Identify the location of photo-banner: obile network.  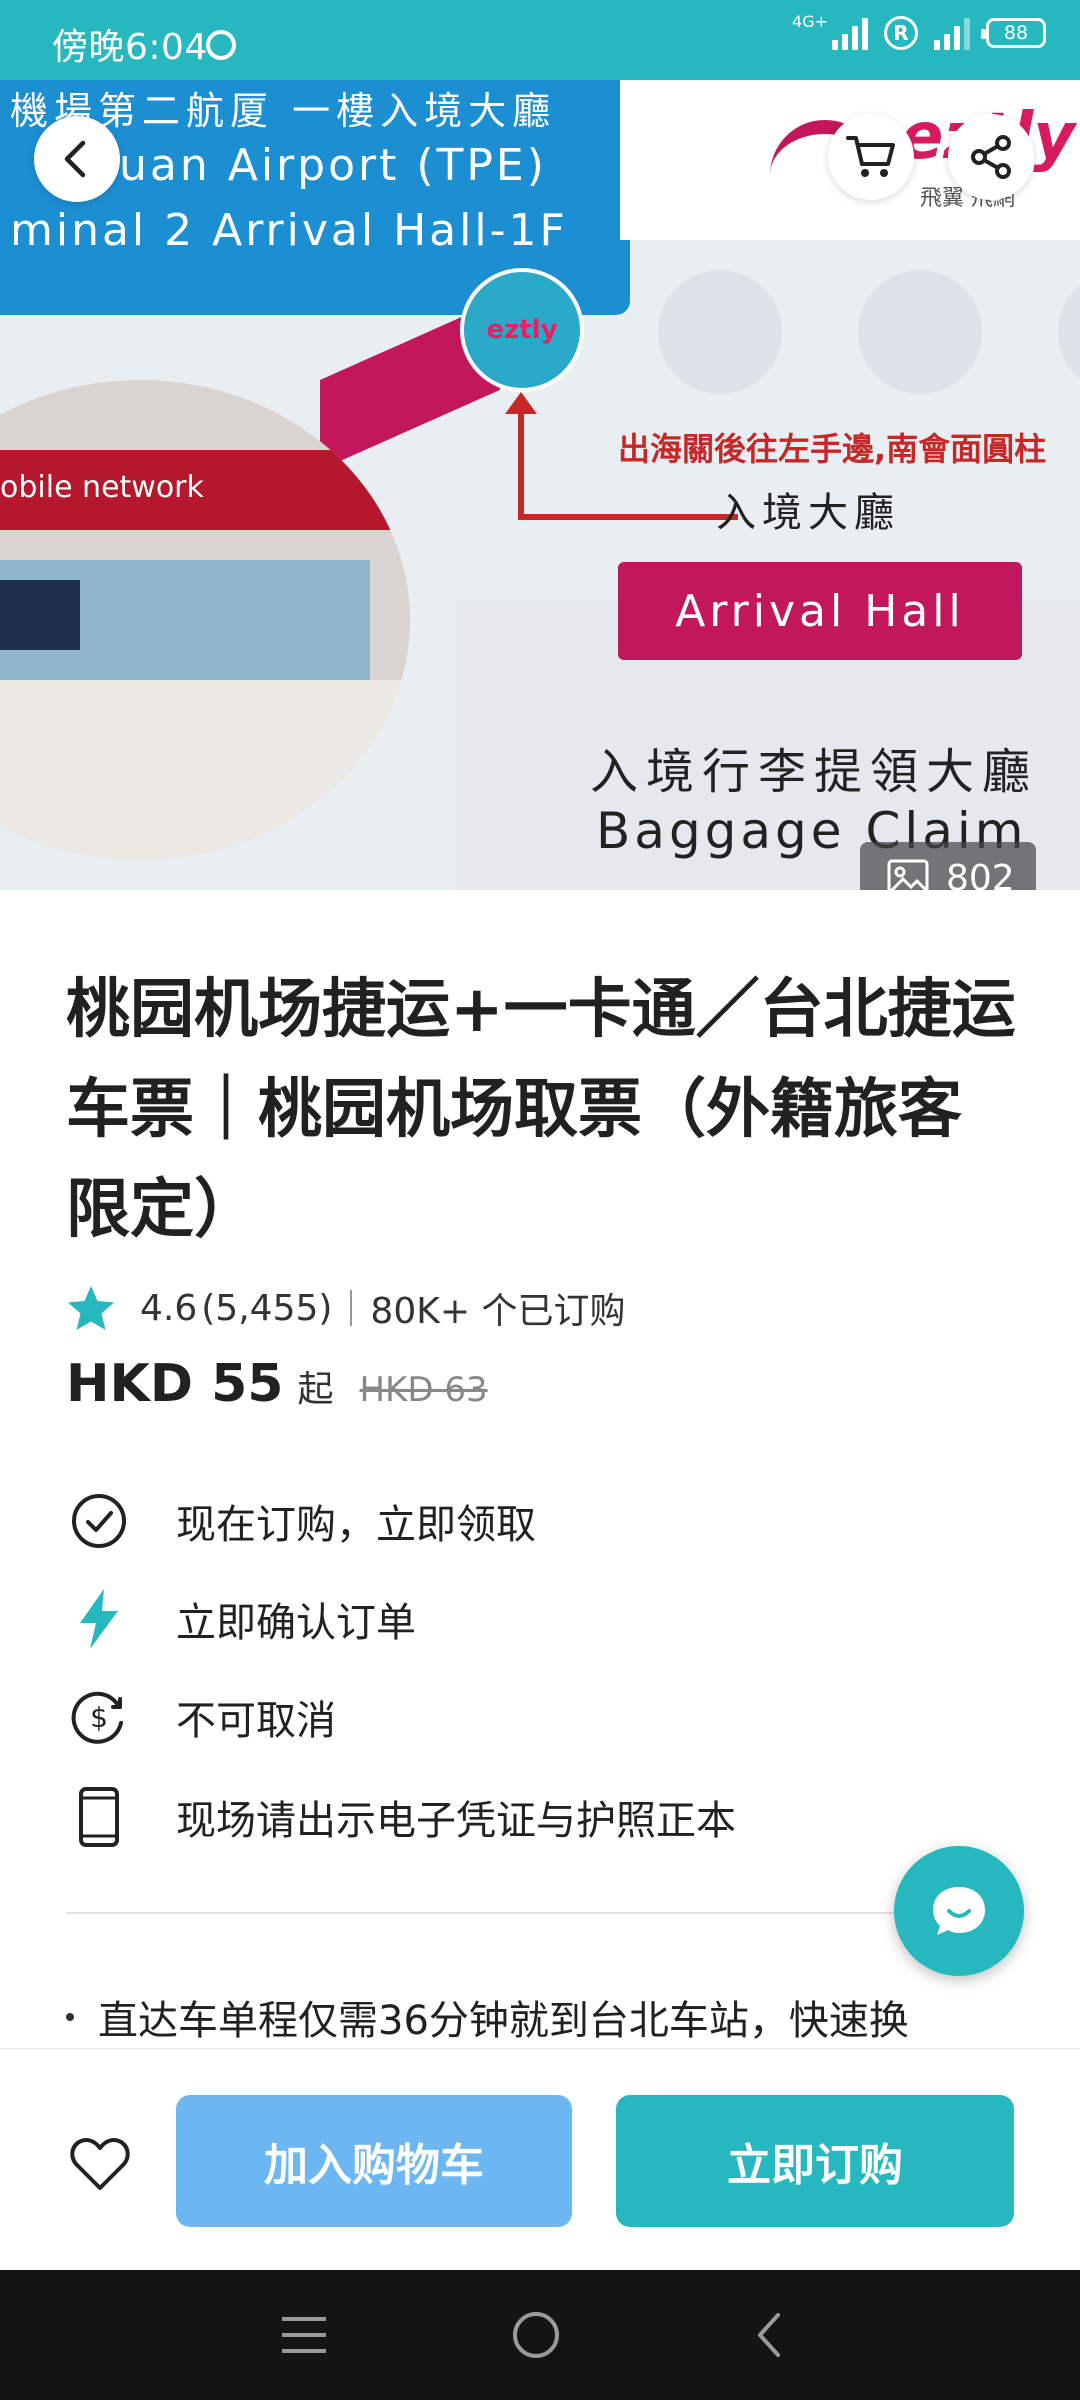
(205, 490).